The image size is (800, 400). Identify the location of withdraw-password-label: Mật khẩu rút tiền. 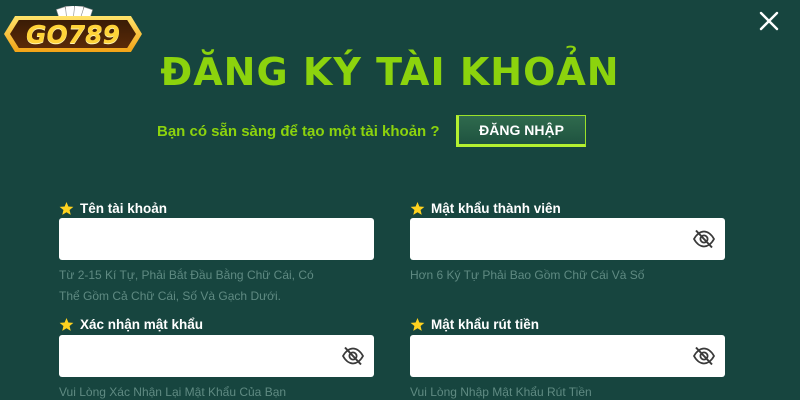
(474, 324).